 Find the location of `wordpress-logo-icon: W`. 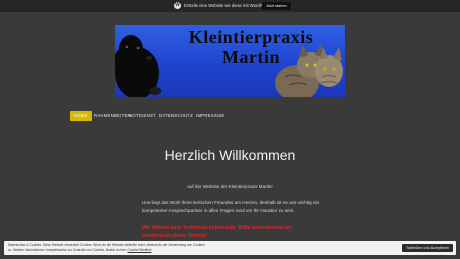

wordpress-logo-icon: W is located at coordinates (177, 5).